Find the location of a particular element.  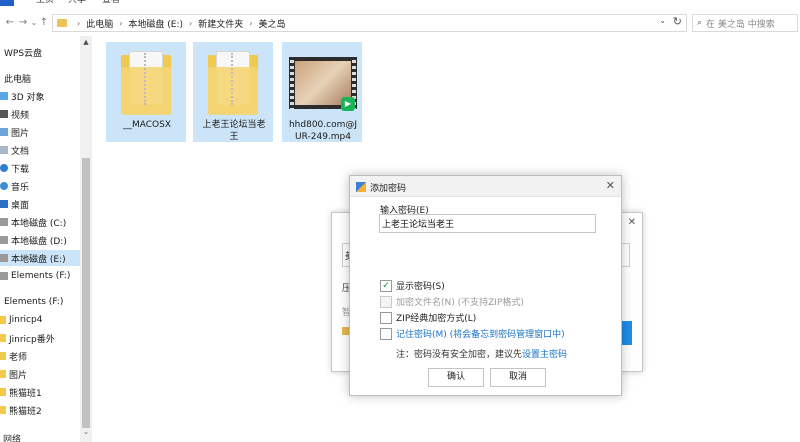

file-tile-macosx: __MACOSX is located at coordinates (146, 92).